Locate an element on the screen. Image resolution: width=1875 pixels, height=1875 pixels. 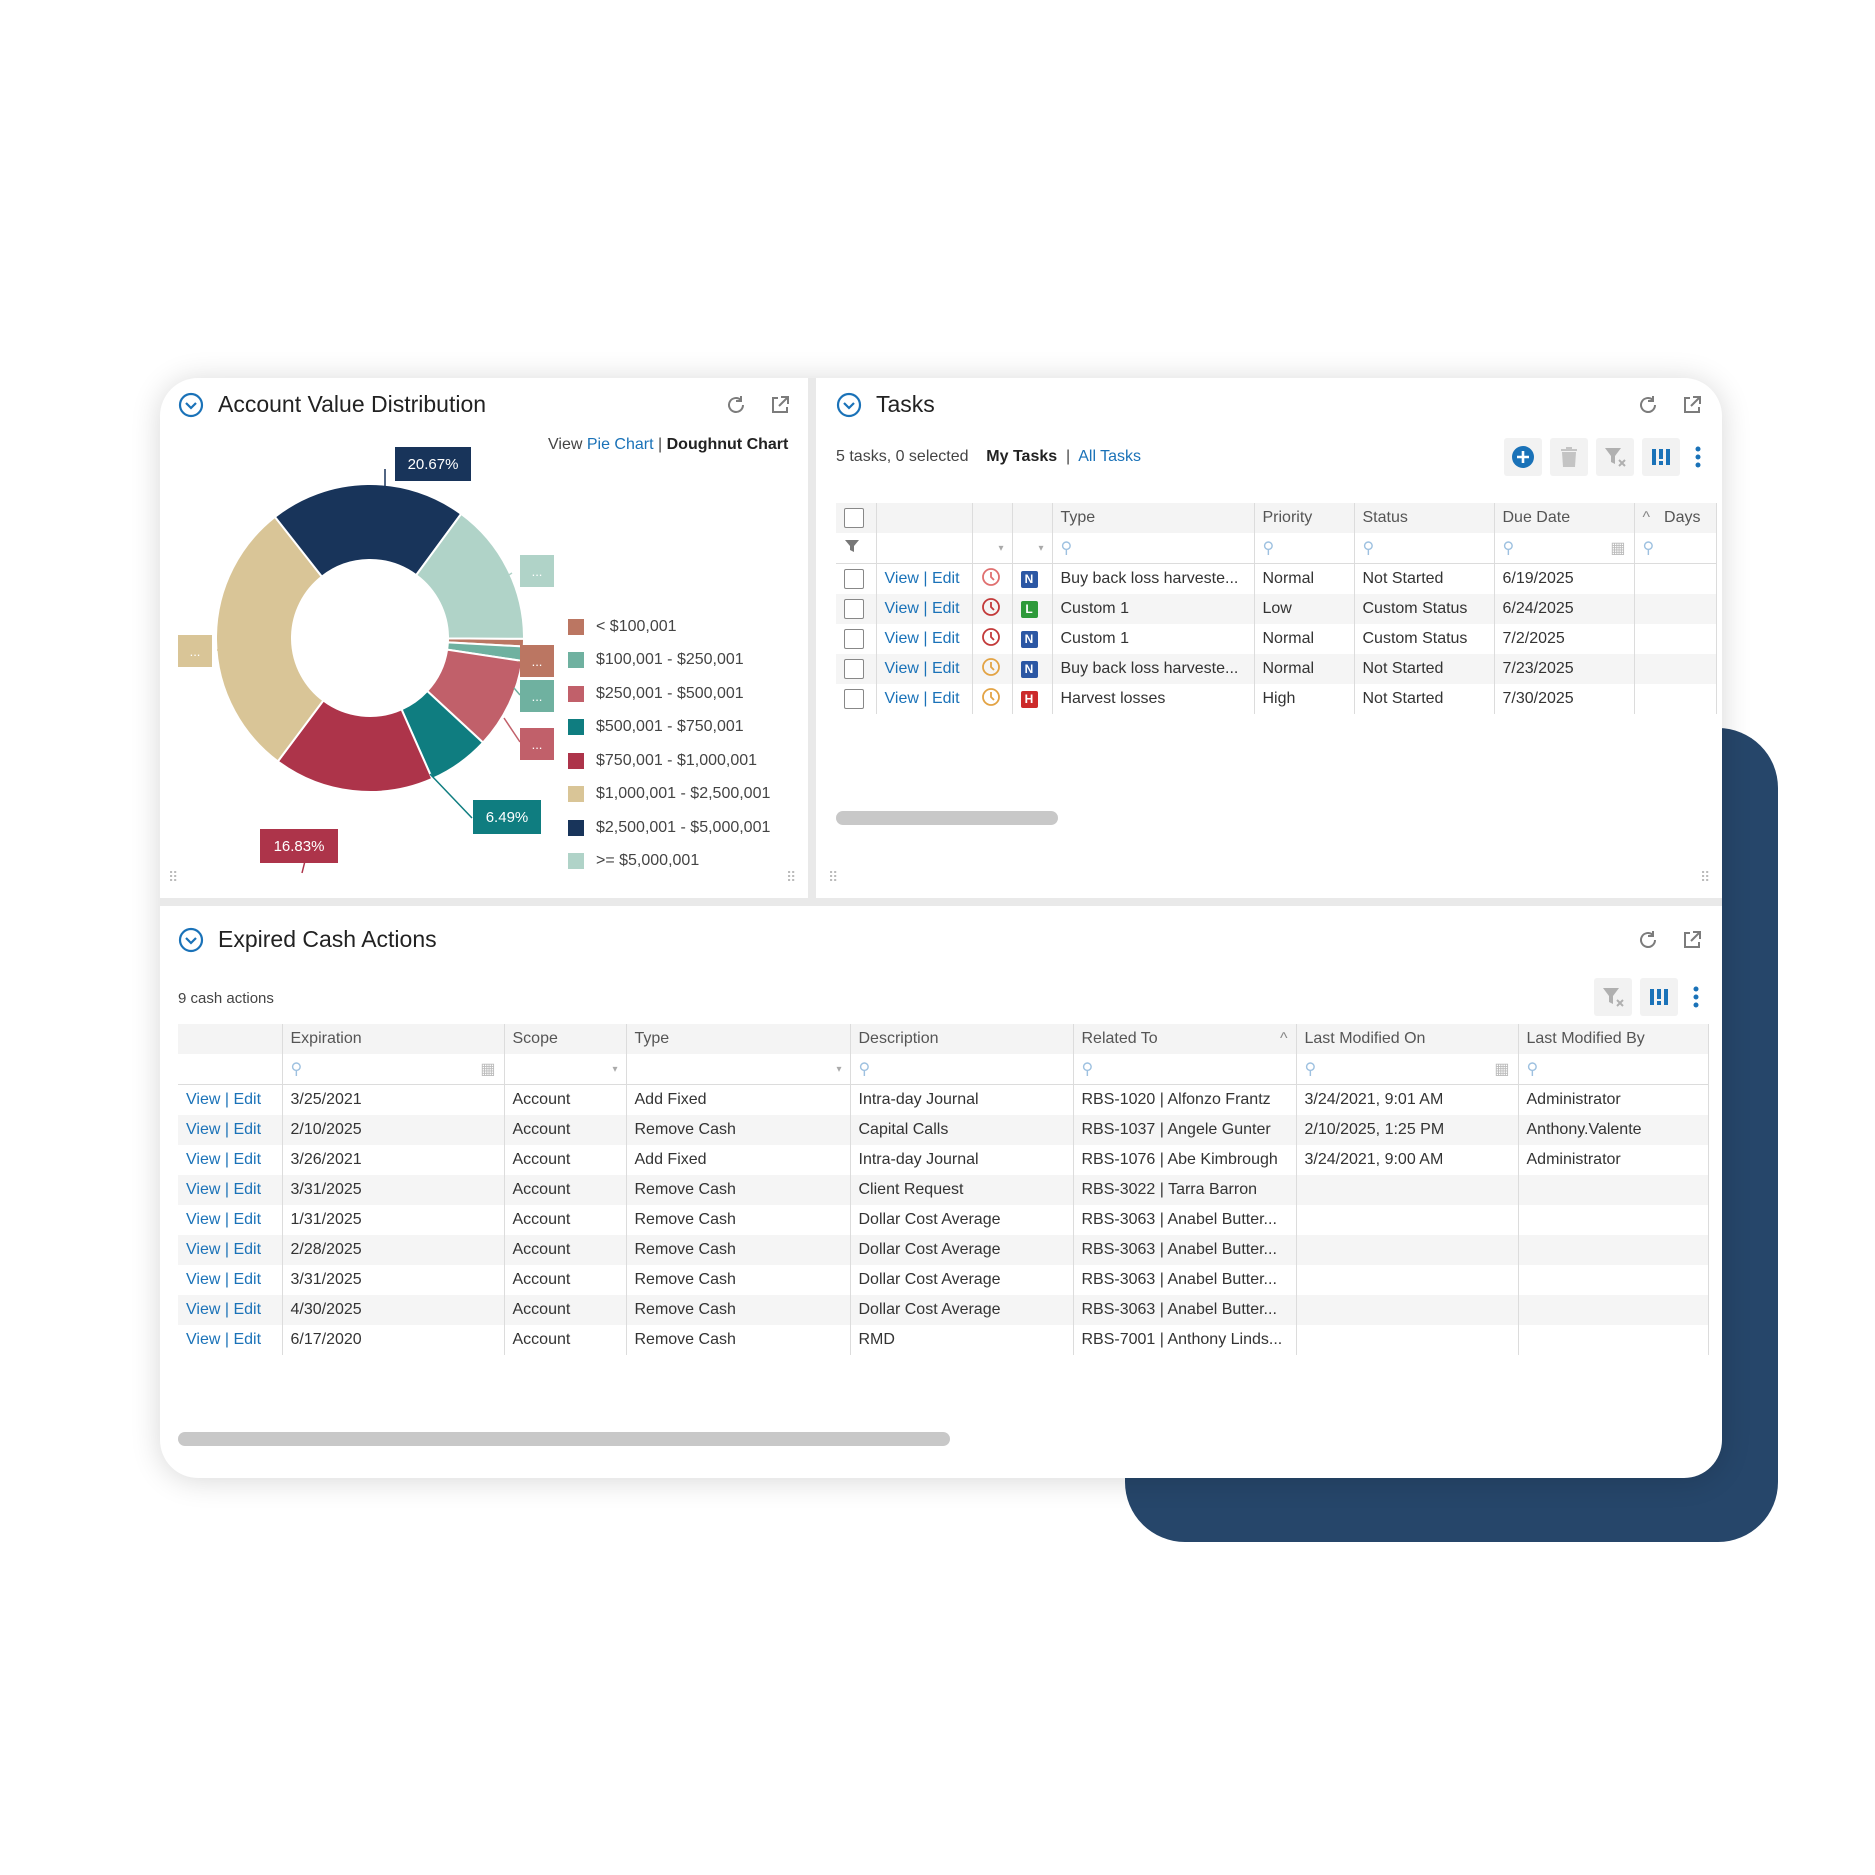
delete-task-button is located at coordinates (1569, 457).